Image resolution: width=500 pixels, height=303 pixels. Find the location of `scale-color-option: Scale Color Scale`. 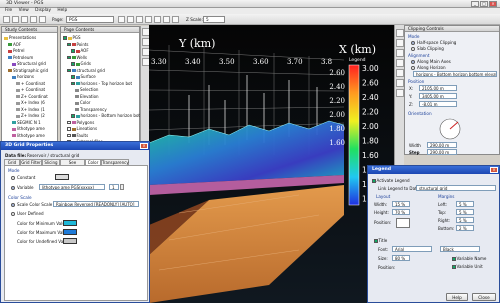

scale-color-option: Scale Color Scale is located at coordinates (31, 204).